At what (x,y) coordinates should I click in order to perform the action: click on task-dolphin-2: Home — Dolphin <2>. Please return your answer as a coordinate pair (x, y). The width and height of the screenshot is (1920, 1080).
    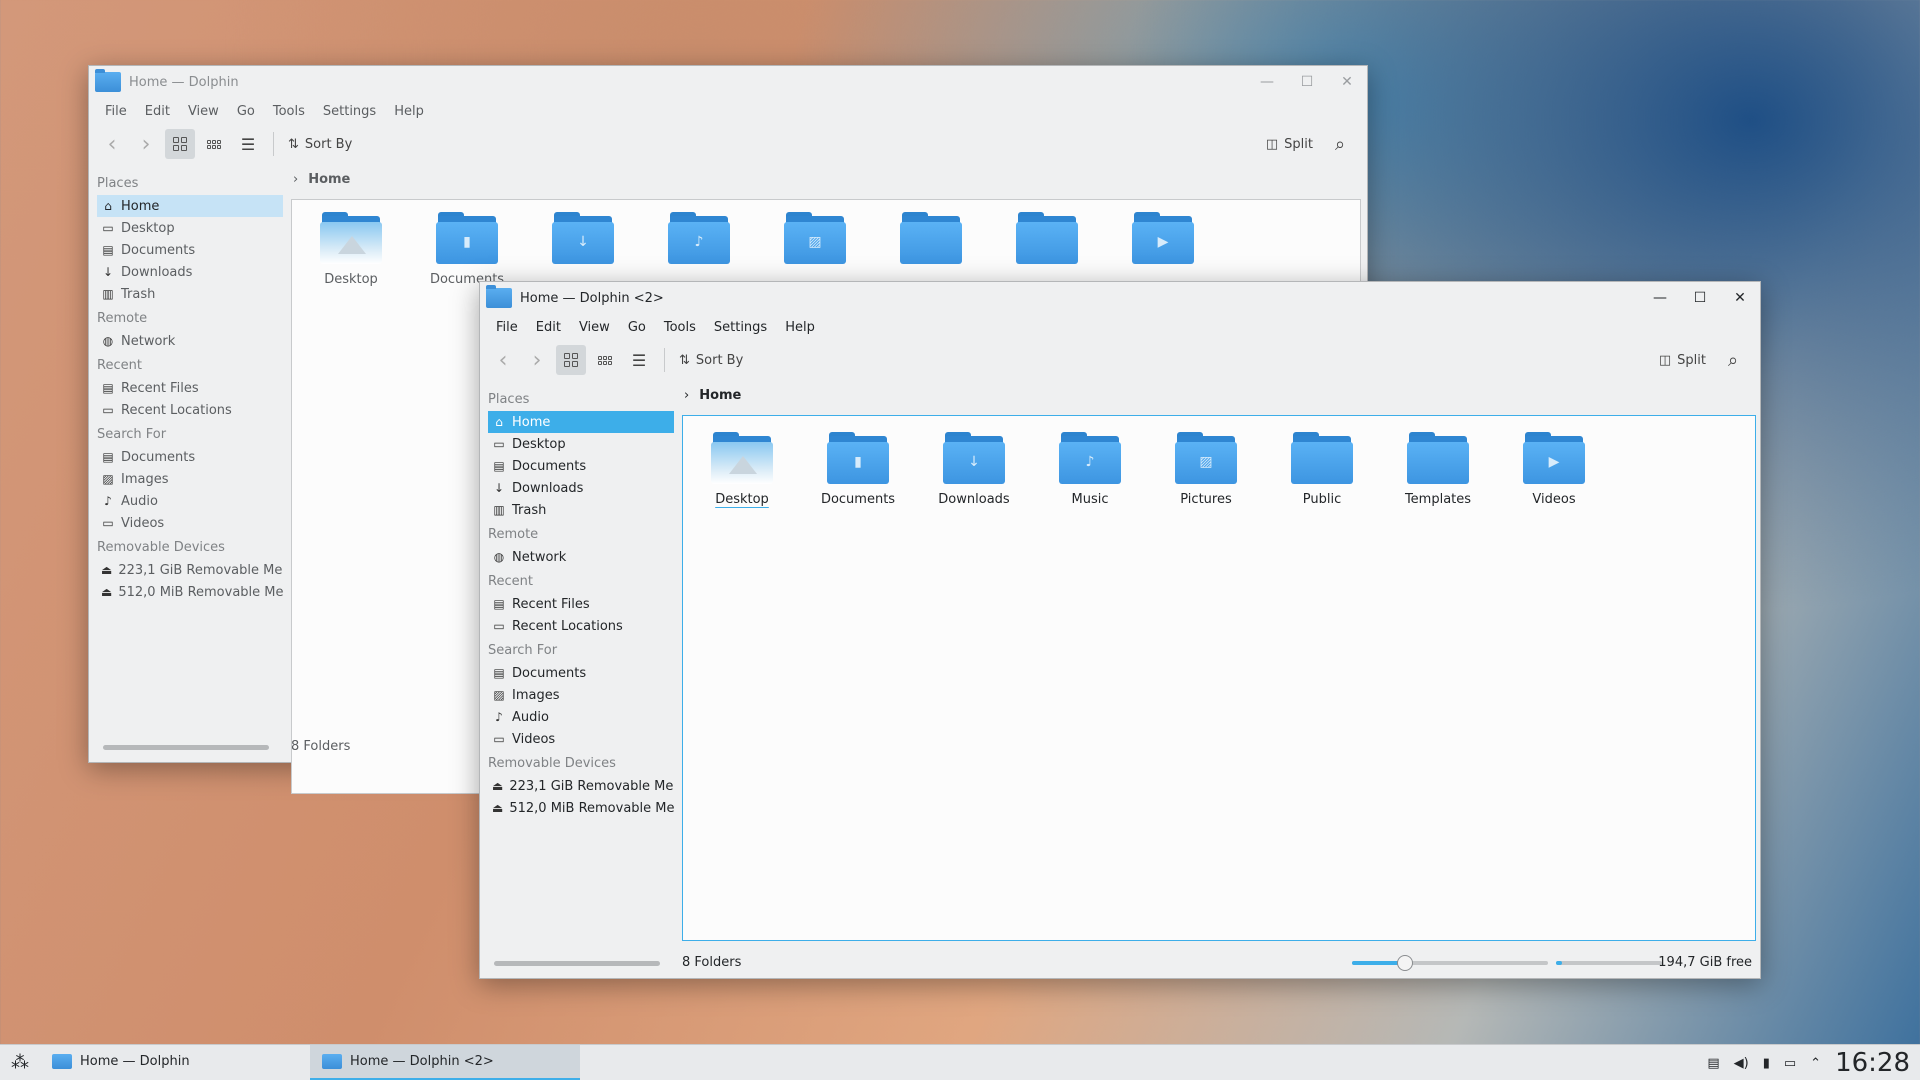
    Looking at the image, I should click on (445, 1062).